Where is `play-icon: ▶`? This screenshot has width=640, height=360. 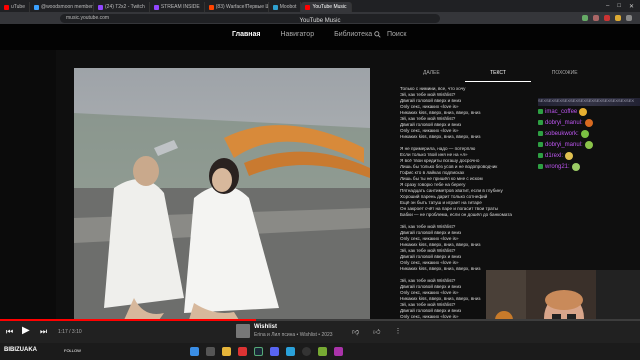 play-icon: ▶ is located at coordinates (26, 330).